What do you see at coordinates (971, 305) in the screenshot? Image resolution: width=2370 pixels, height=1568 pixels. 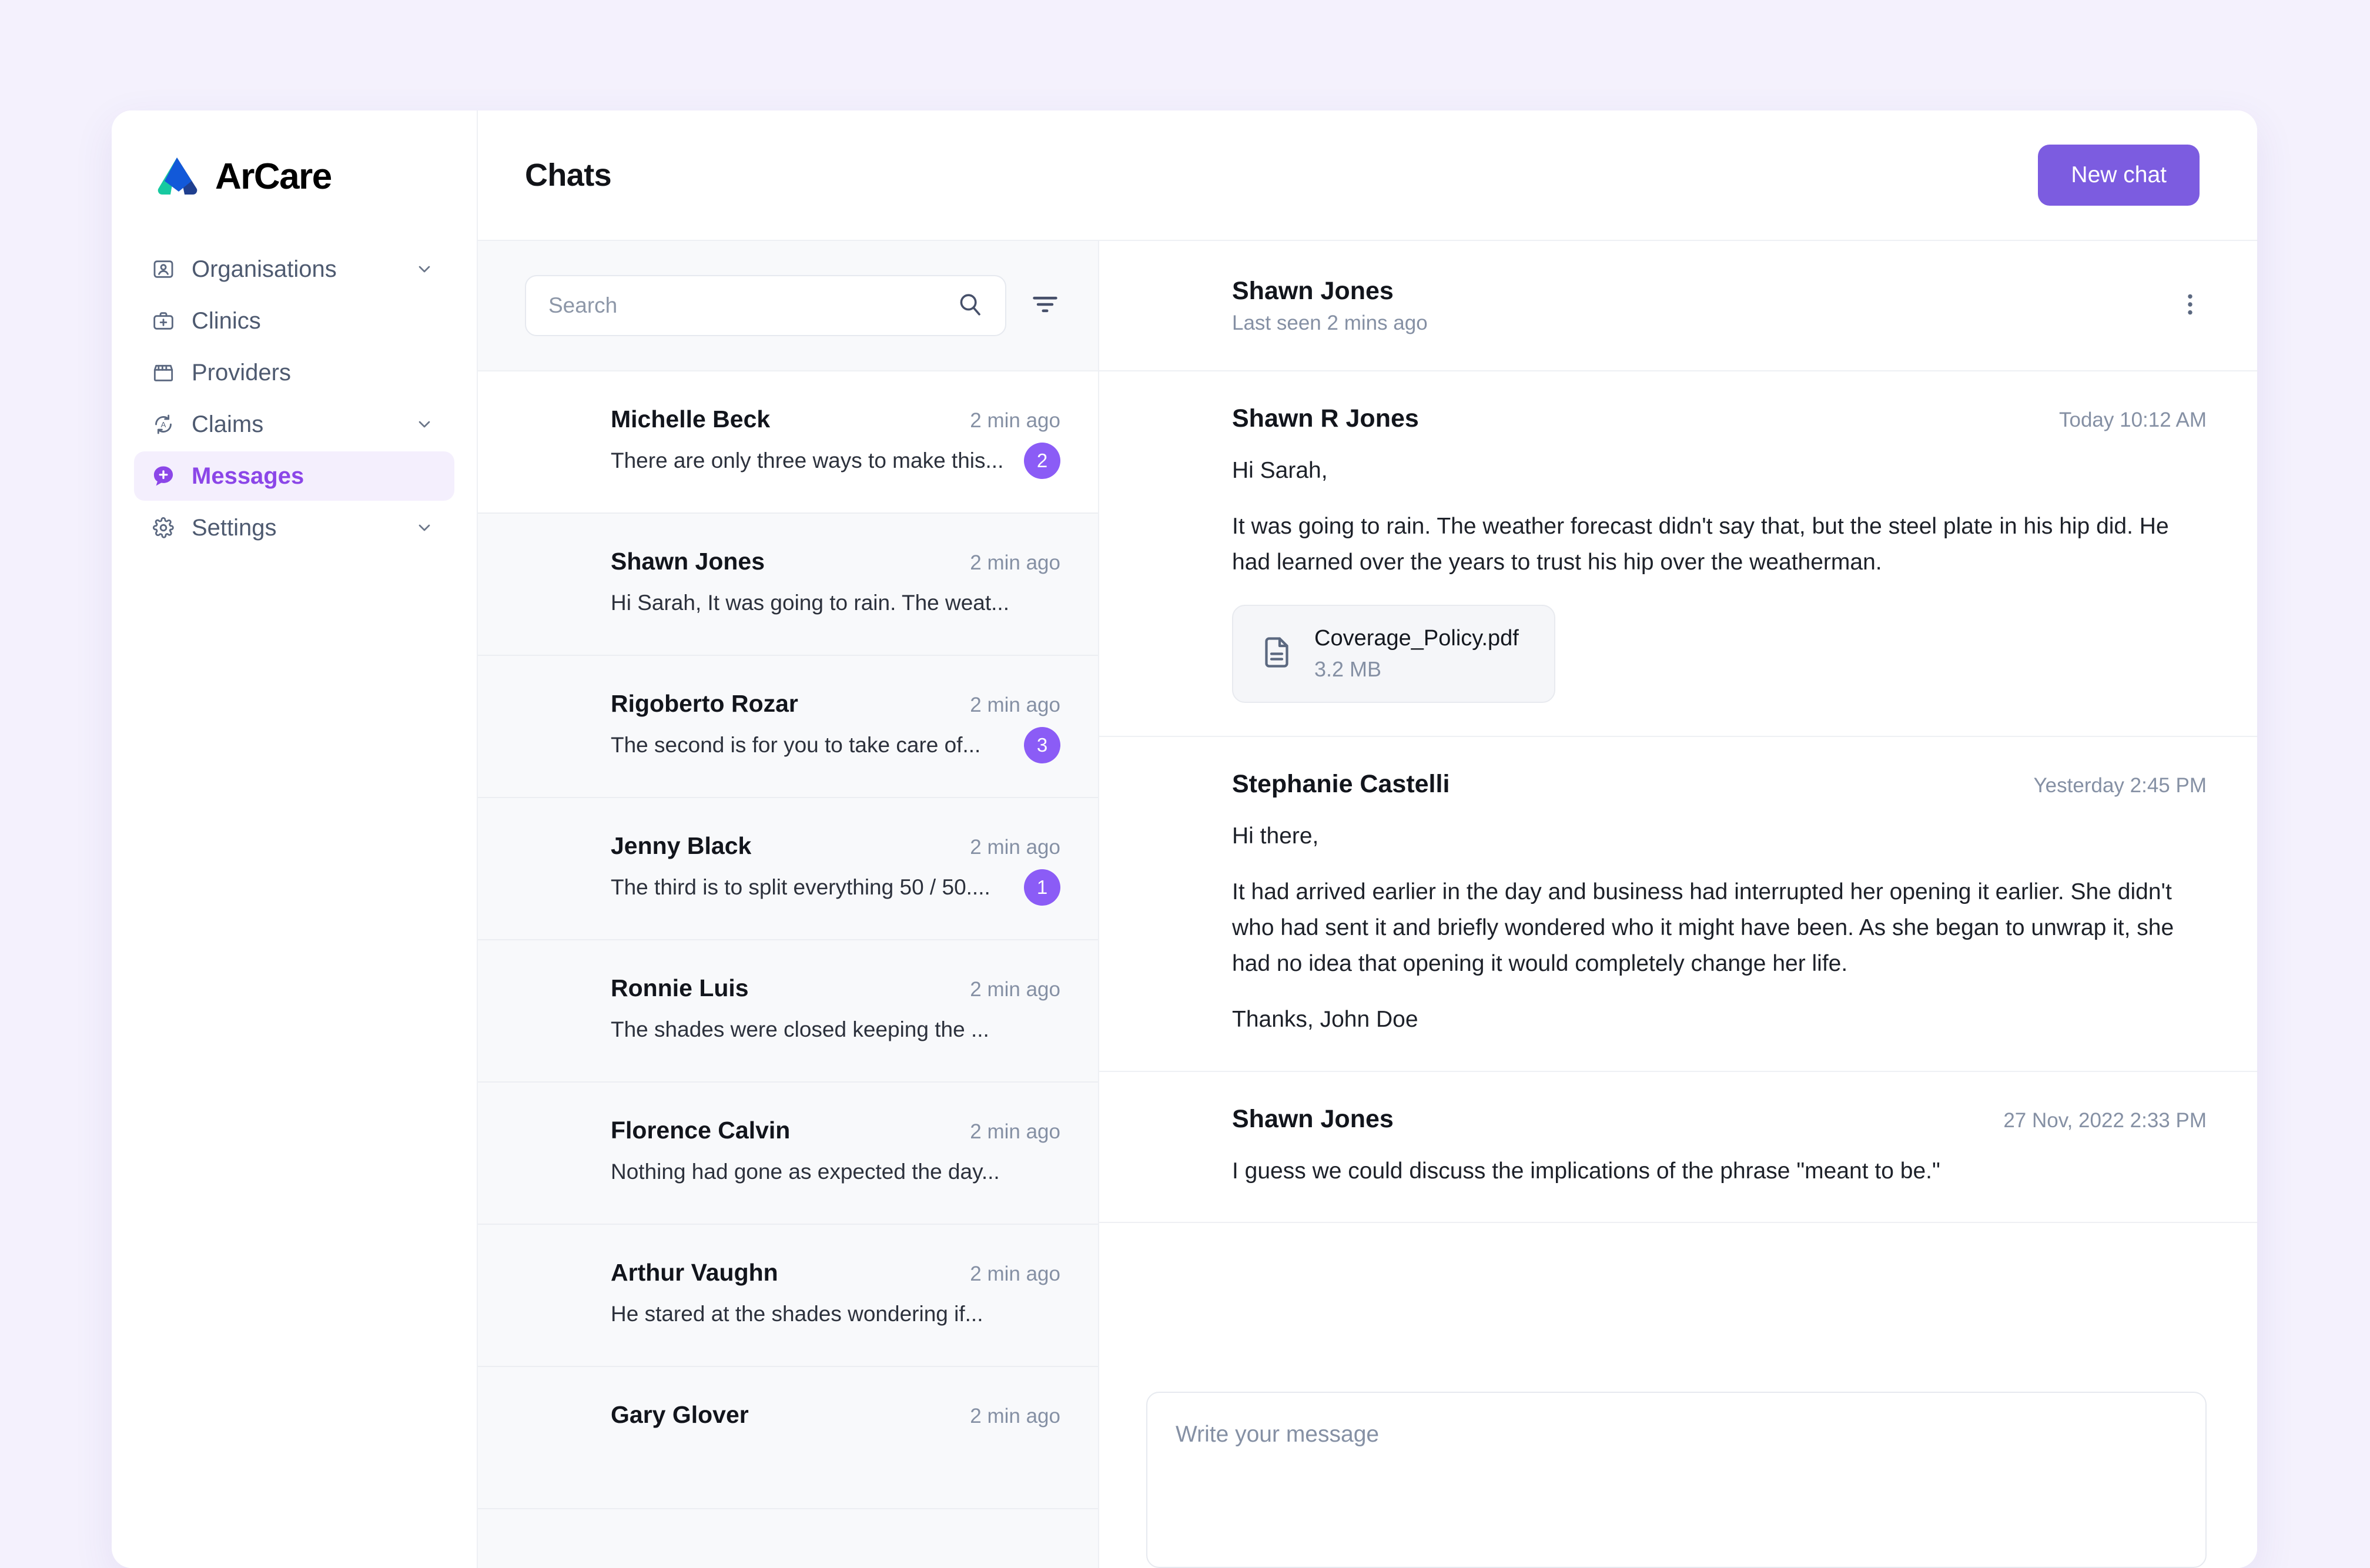 I see `search-icon` at bounding box center [971, 305].